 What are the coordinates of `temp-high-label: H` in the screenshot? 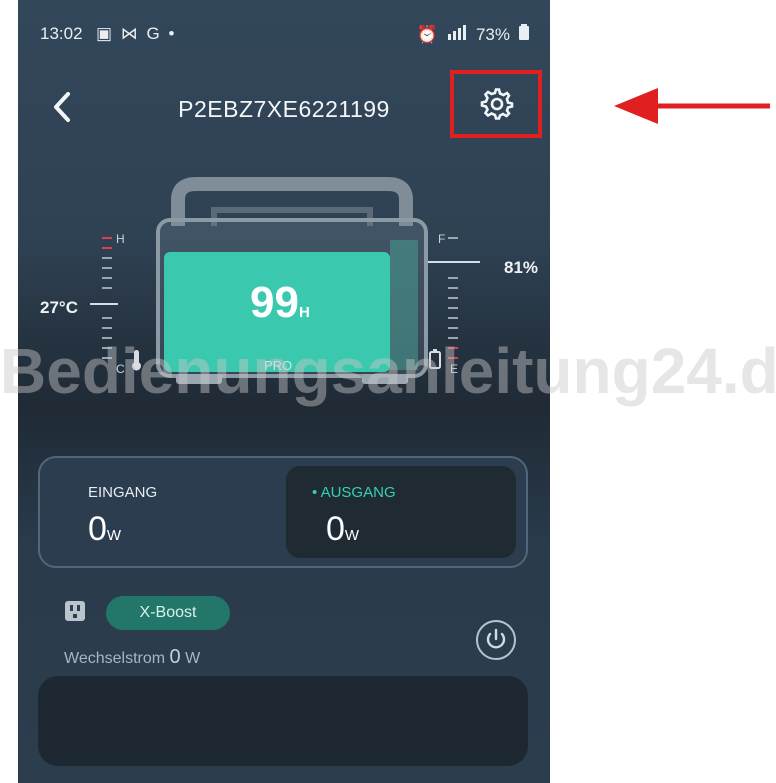 It's located at (120, 239).